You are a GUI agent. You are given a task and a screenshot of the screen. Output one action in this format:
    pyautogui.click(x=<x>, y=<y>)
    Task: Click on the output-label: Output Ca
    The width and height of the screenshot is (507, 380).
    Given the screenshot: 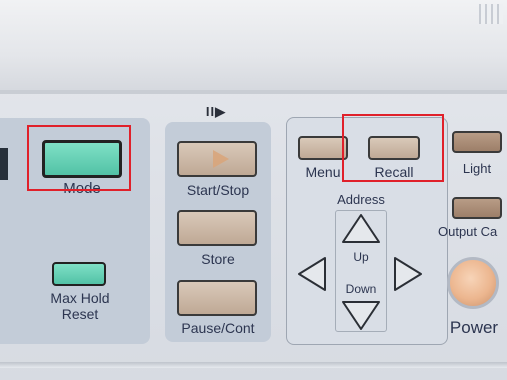 What is the action you would take?
    pyautogui.click(x=468, y=231)
    